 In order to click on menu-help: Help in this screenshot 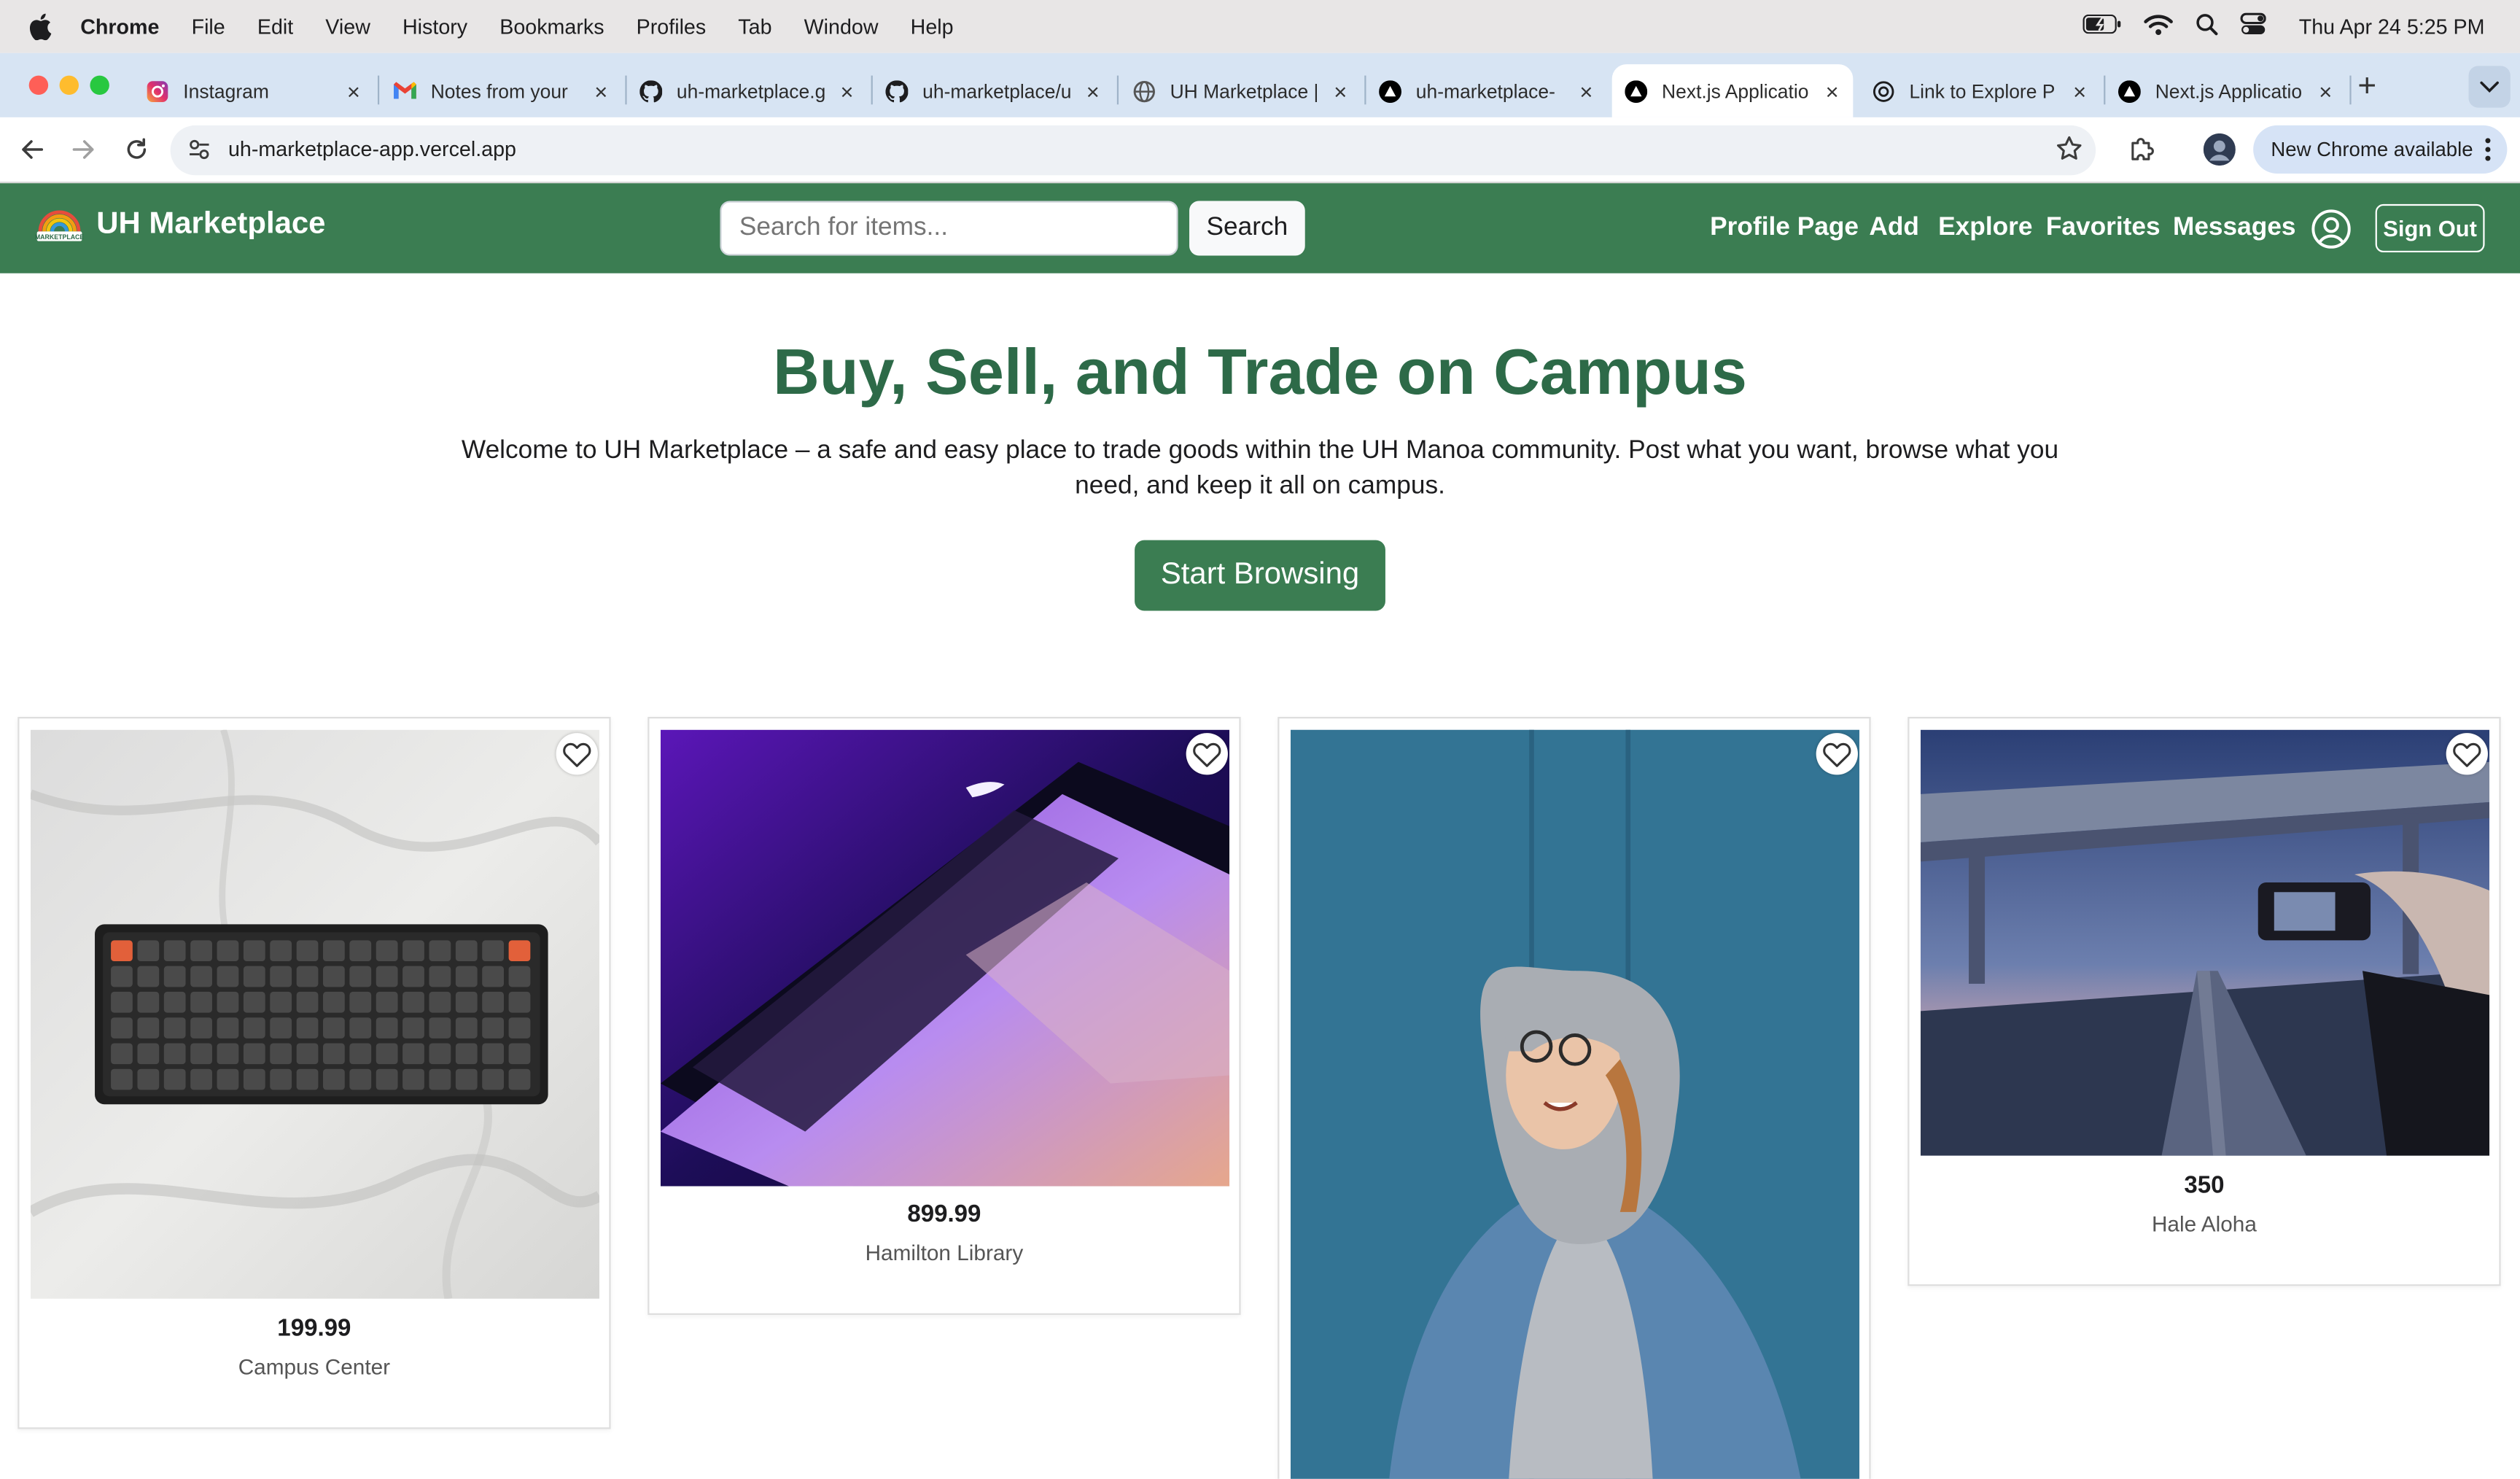, I will do `click(932, 27)`.